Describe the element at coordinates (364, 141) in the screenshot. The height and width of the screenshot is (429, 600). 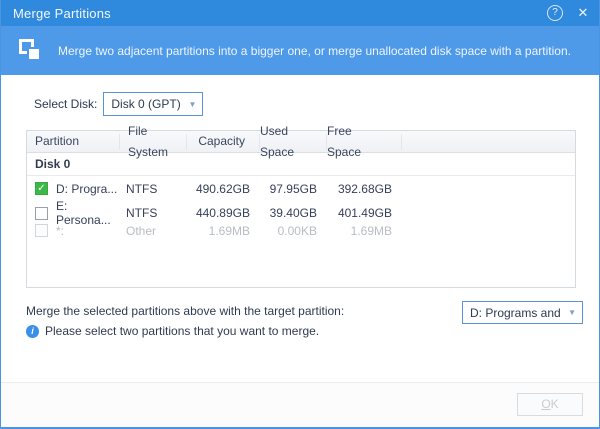
I see `column-header-free-space: Free Space` at that location.